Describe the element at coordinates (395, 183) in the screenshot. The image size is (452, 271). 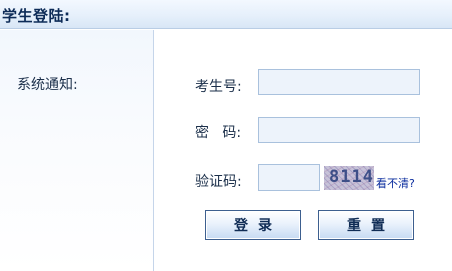
I see `refresh-captcha-link: 看不清?` at that location.